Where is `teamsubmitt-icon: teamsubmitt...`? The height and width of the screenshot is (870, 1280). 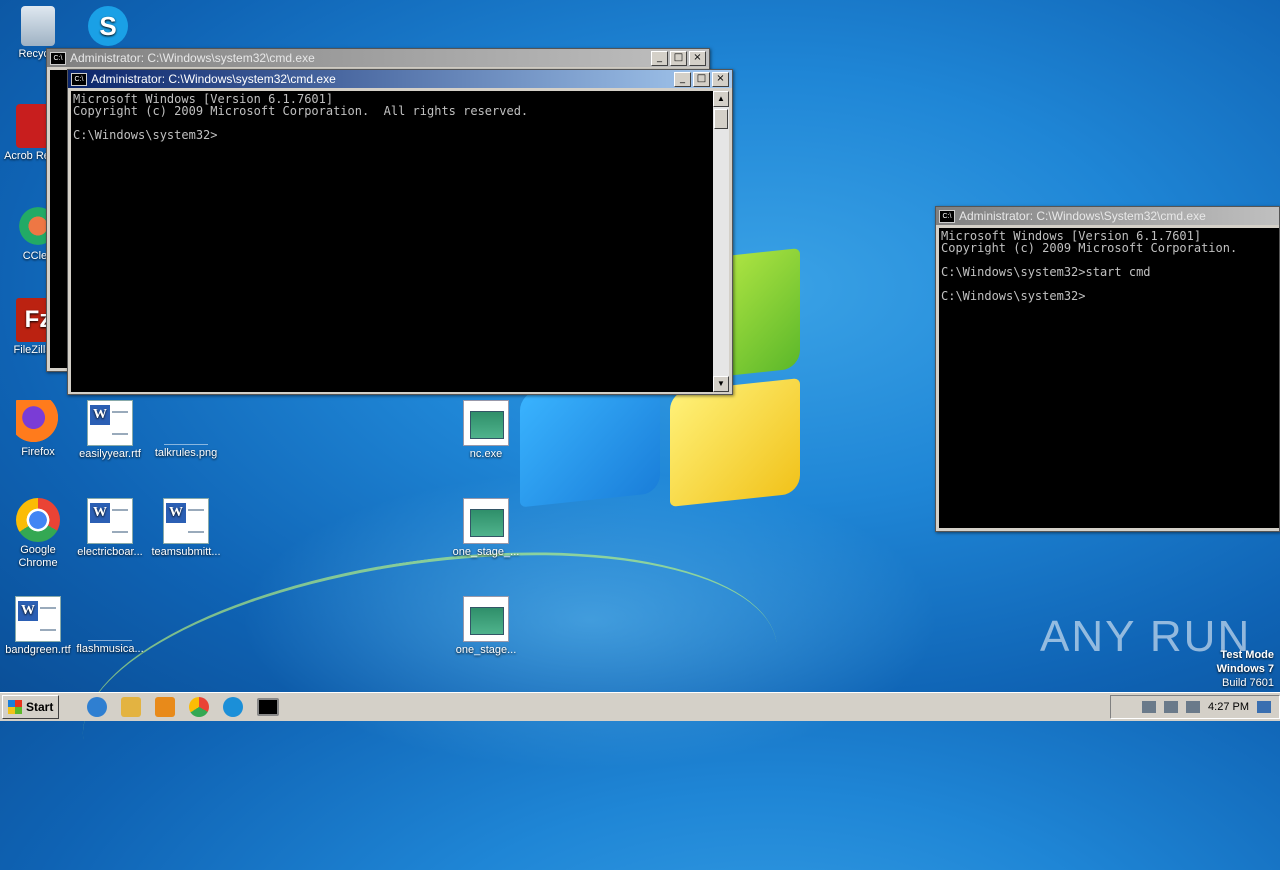 teamsubmitt-icon: teamsubmitt... is located at coordinates (186, 528).